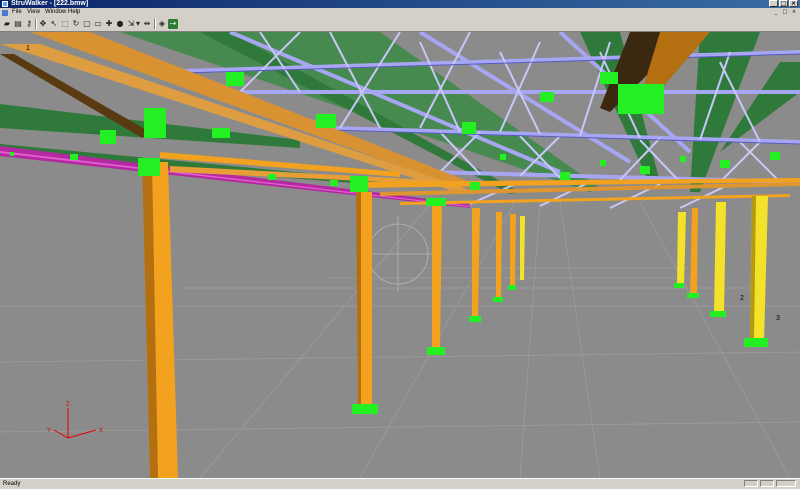 This screenshot has height=489, width=800. What do you see at coordinates (33, 12) in the screenshot?
I see `menu-view: View` at bounding box center [33, 12].